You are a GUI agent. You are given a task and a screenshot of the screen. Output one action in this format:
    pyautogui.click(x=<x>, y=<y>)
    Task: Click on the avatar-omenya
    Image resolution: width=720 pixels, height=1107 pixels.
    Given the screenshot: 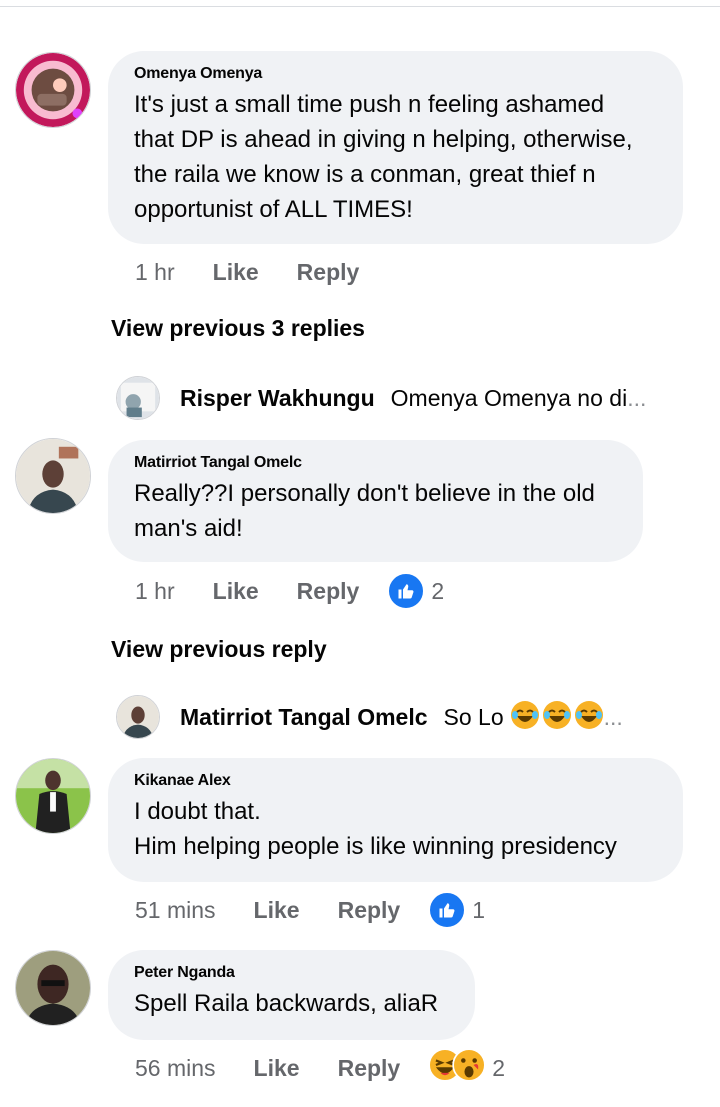 What is the action you would take?
    pyautogui.click(x=53, y=90)
    